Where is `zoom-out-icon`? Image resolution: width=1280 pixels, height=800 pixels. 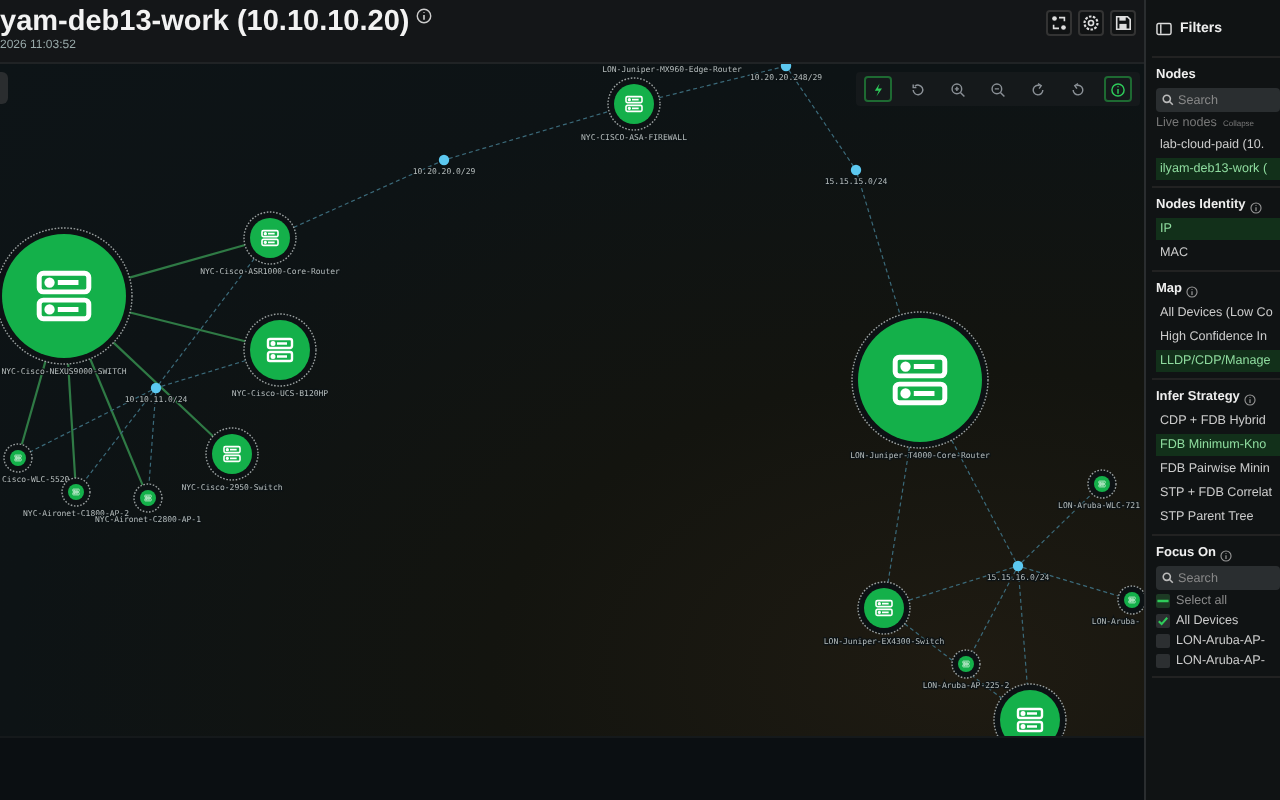 zoom-out-icon is located at coordinates (998, 89).